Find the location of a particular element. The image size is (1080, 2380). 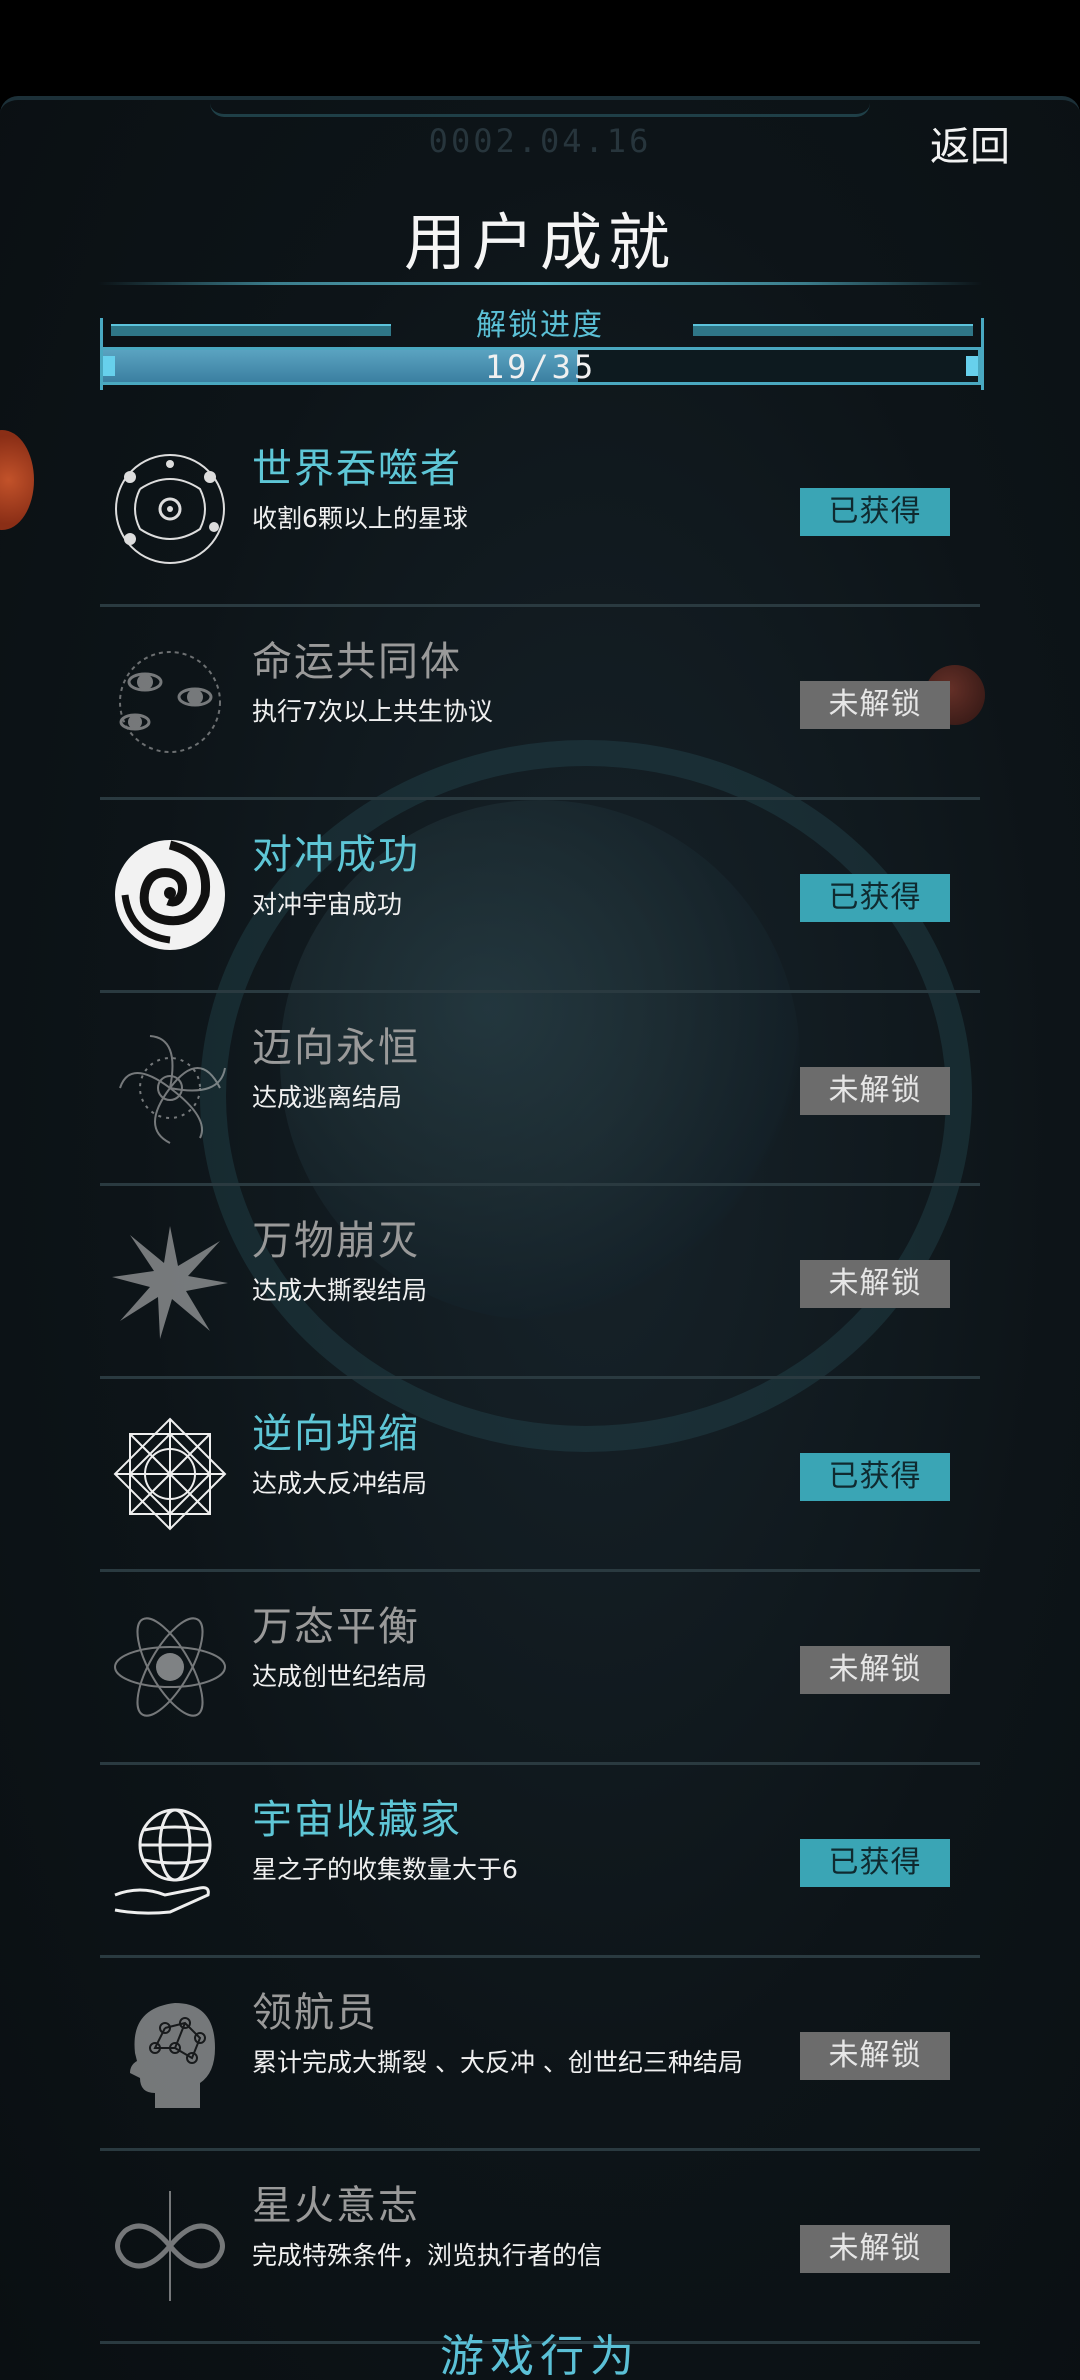

swirl-icon is located at coordinates (170, 895).